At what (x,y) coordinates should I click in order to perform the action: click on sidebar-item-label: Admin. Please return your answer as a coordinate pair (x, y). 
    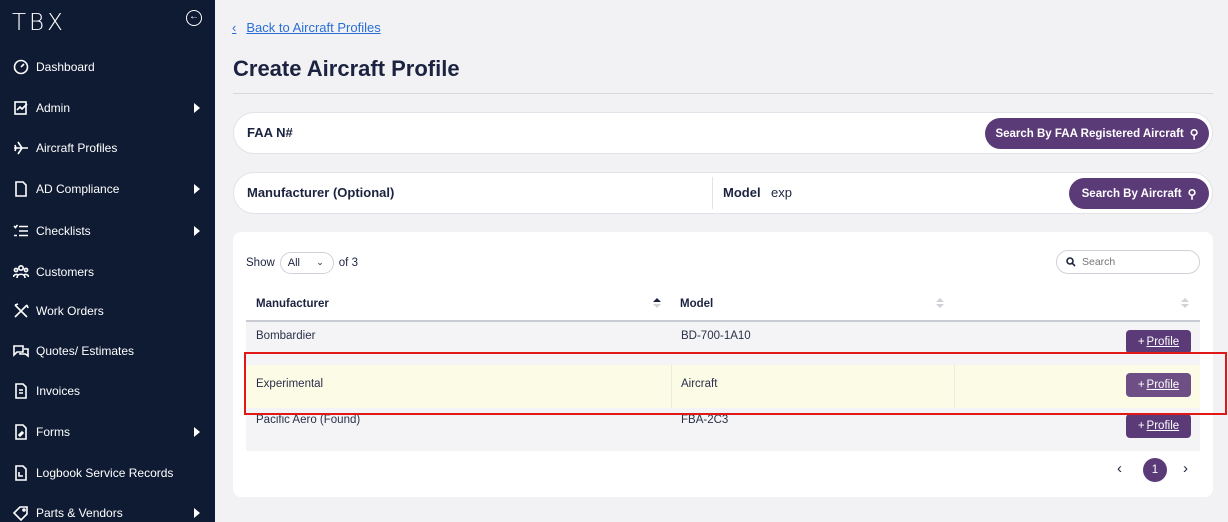
    Looking at the image, I should click on (53, 108).